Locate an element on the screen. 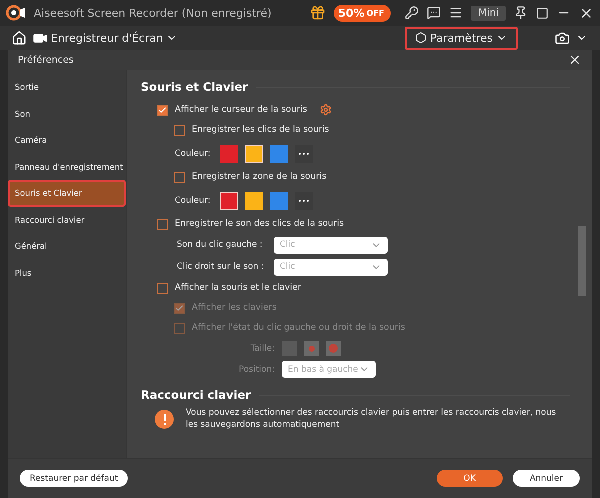 The height and width of the screenshot is (498, 600). option-label: Afficher la souris et le clavier is located at coordinates (238, 288).